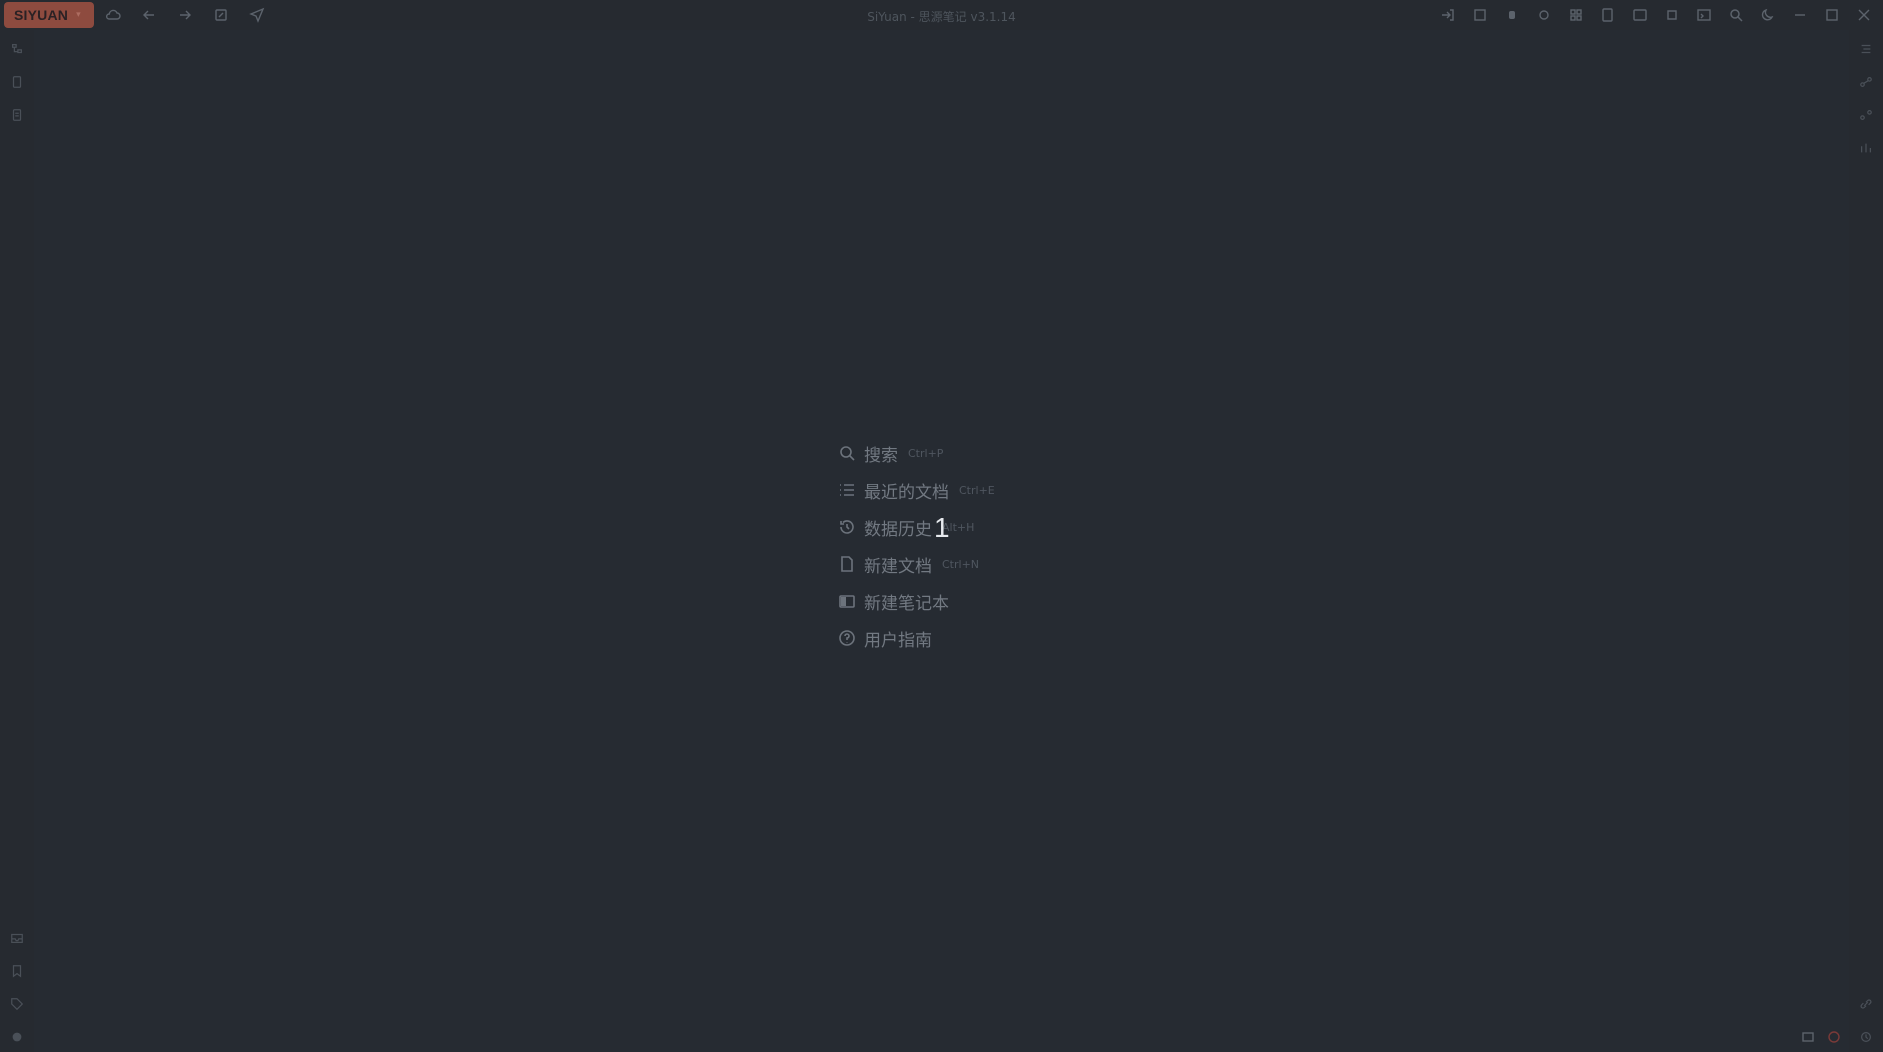 This screenshot has height=1052, width=1883. What do you see at coordinates (1800, 15) in the screenshot?
I see `minimize-icon` at bounding box center [1800, 15].